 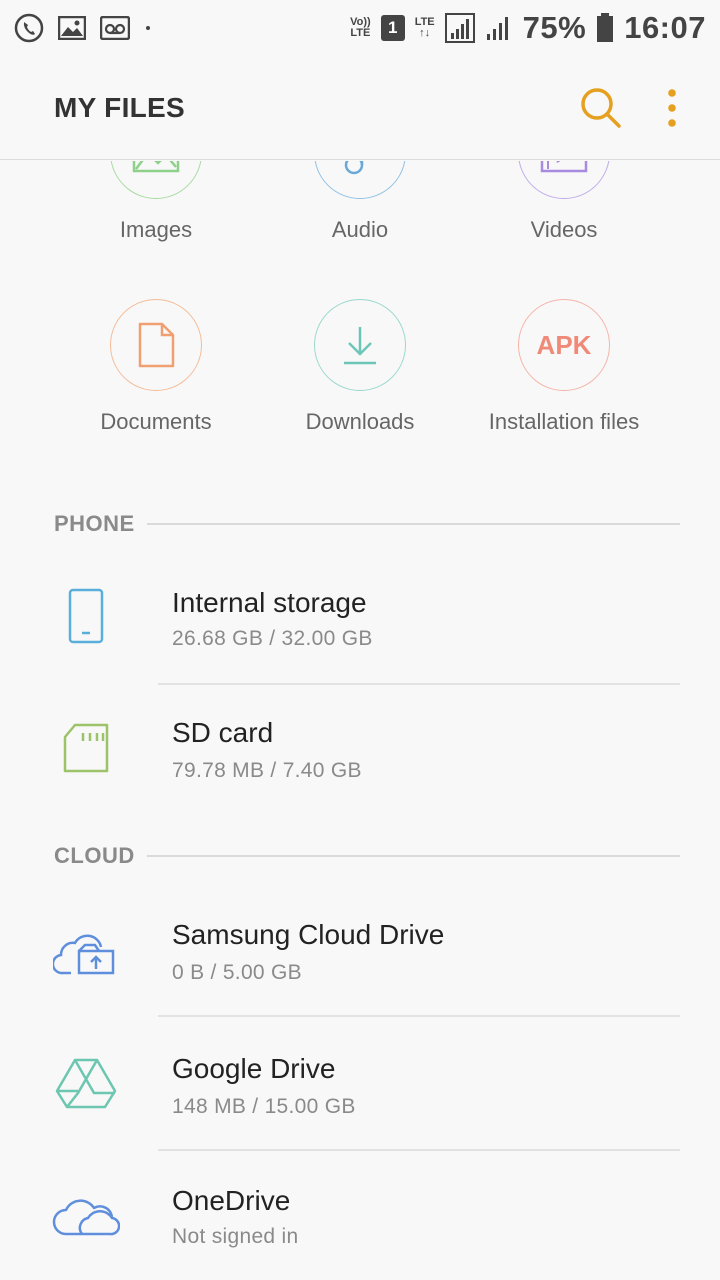 I want to click on sd-card-icon, so click(x=86, y=748).